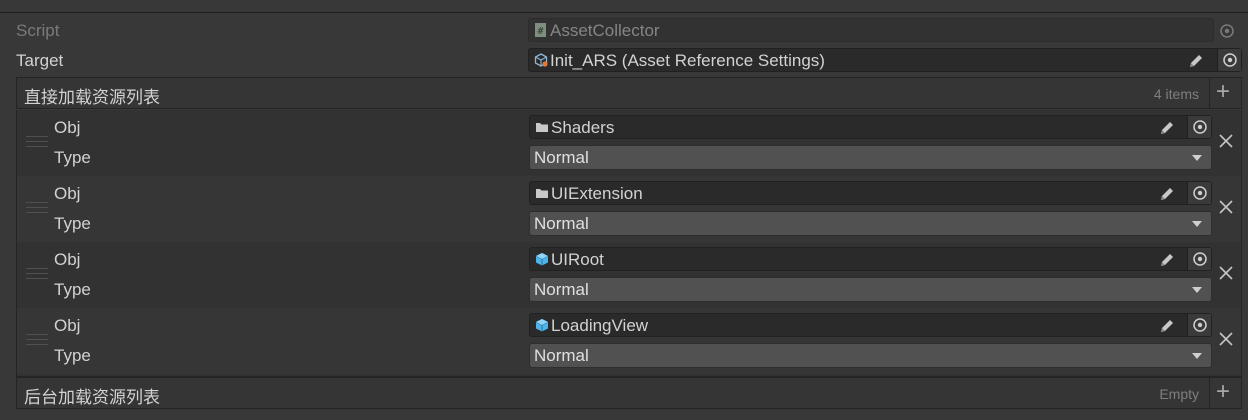 Image resolution: width=1248 pixels, height=420 pixels. I want to click on background-list-add-button: +, so click(1225, 393).